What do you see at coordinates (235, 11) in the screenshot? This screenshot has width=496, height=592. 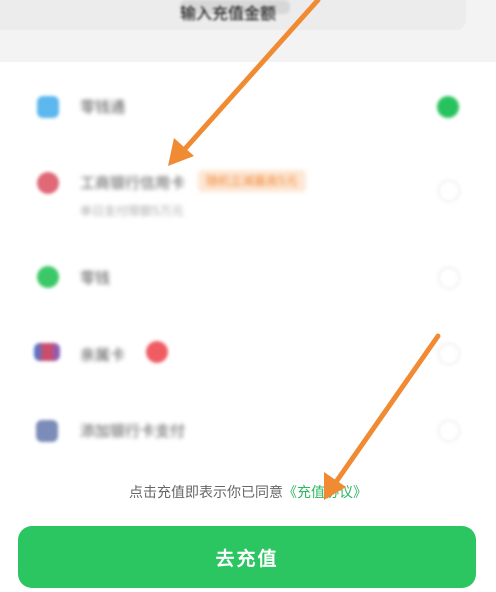 I see `amount-input-placeholder: 输入充值金额` at bounding box center [235, 11].